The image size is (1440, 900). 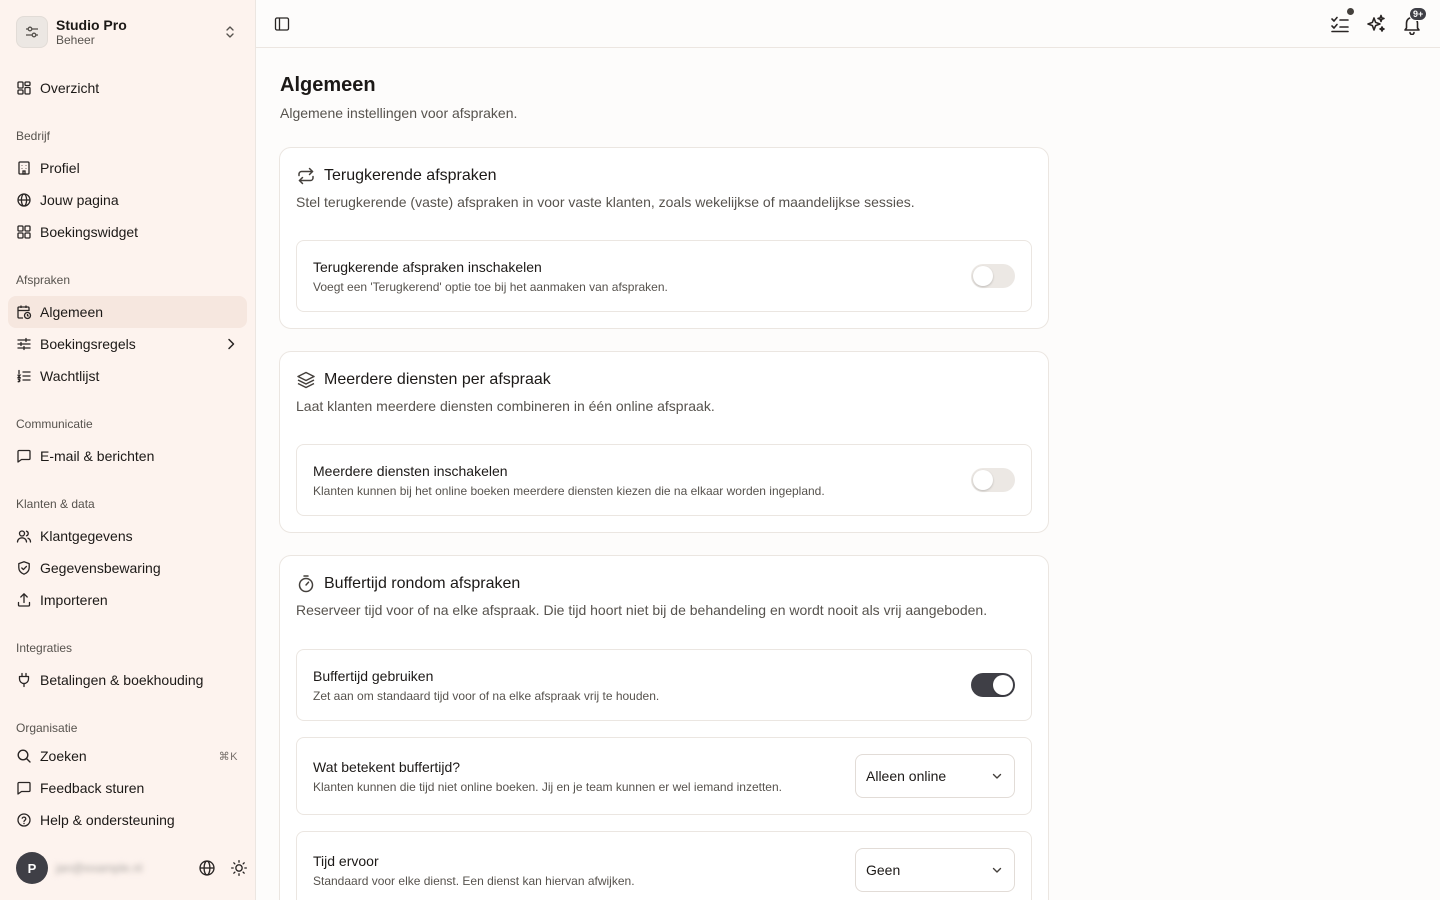 I want to click on sliders-icon, so click(x=24, y=344).